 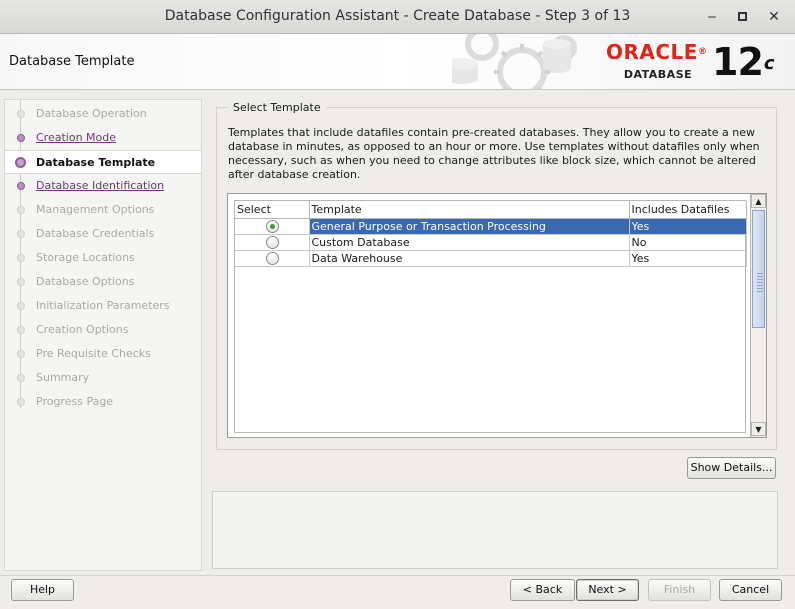 What do you see at coordinates (760, 283) in the screenshot?
I see `scrollbar-grip-icon` at bounding box center [760, 283].